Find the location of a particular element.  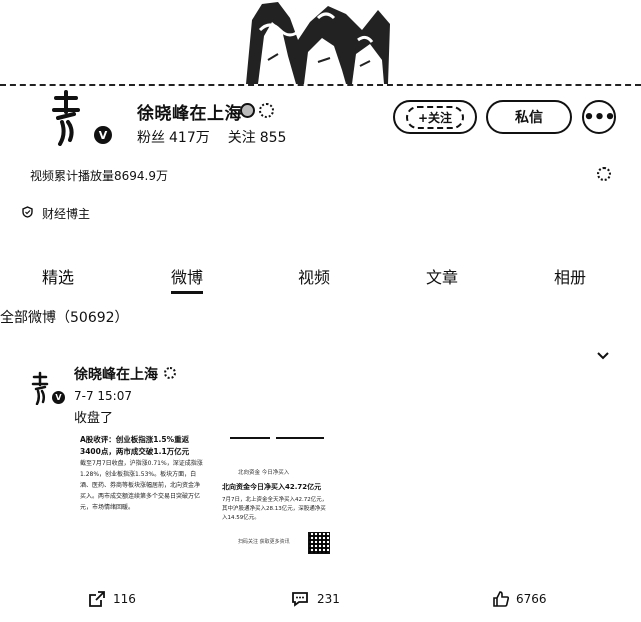

avatar is located at coordinates (66, 117).